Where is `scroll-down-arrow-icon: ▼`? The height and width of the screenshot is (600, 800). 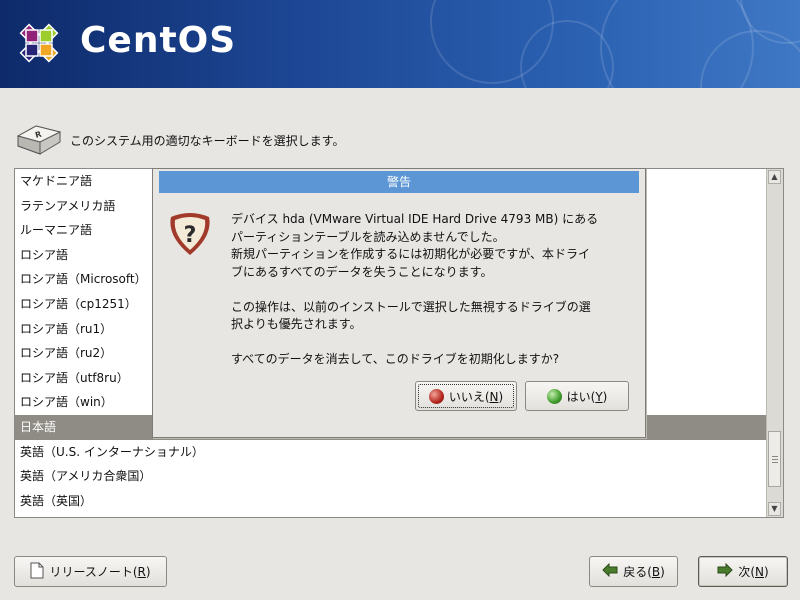
scroll-down-arrow-icon: ▼ is located at coordinates (774, 509).